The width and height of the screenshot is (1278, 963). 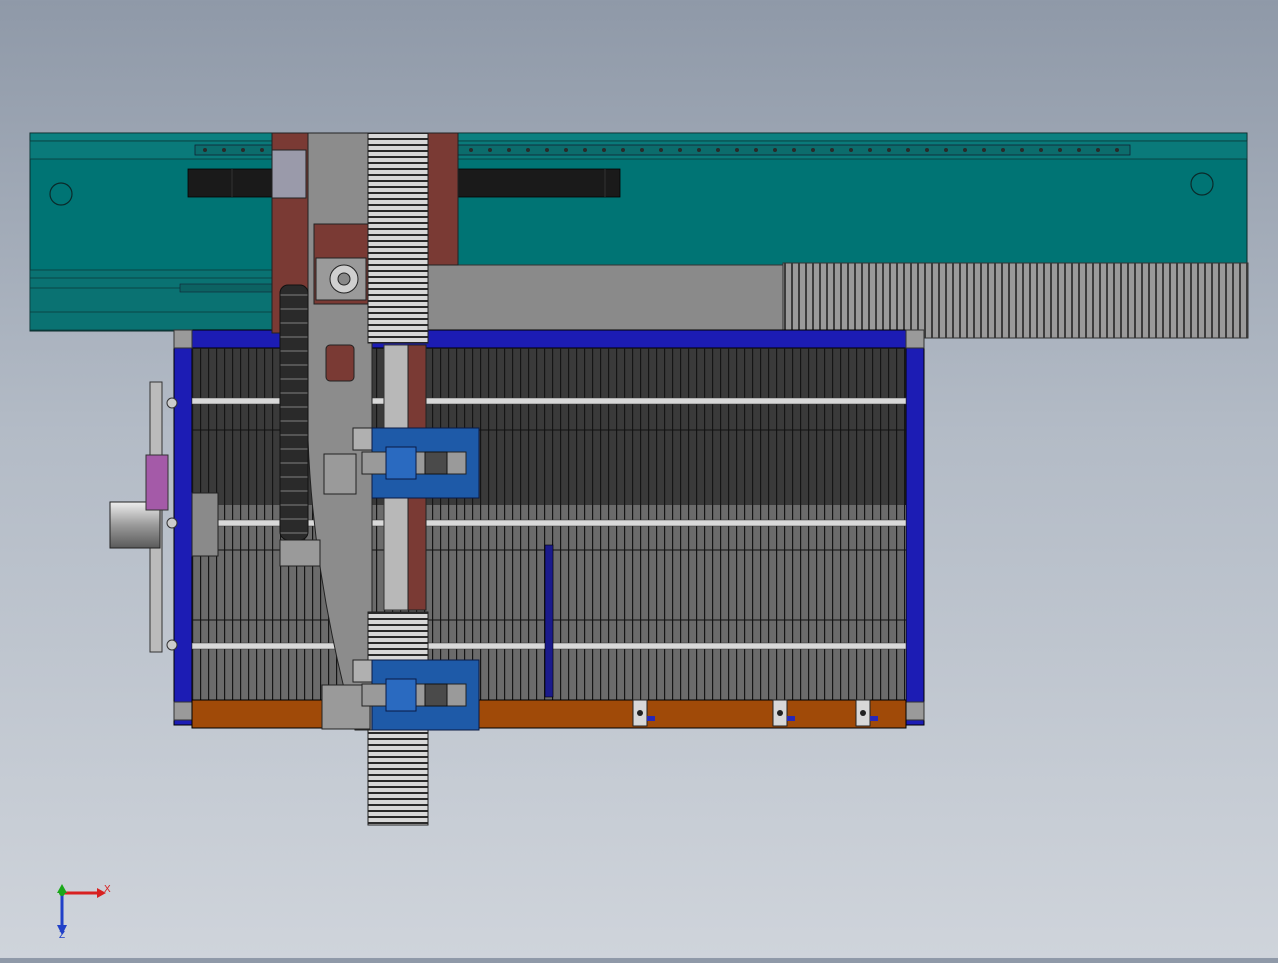 What do you see at coordinates (107, 889) in the screenshot?
I see `triad-x-label: X` at bounding box center [107, 889].